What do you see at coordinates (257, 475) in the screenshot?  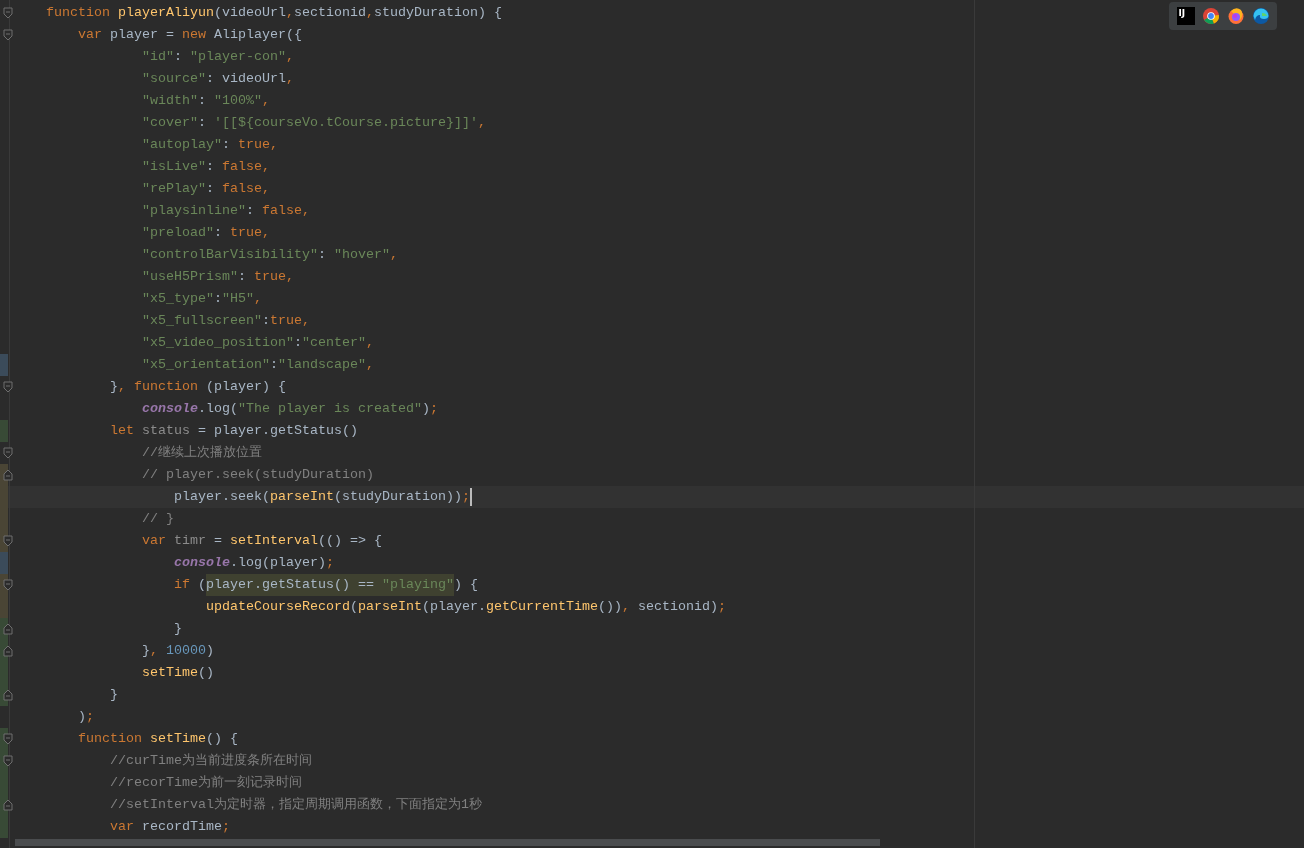 I see `code-line: // player.seek(studyDuration)` at bounding box center [257, 475].